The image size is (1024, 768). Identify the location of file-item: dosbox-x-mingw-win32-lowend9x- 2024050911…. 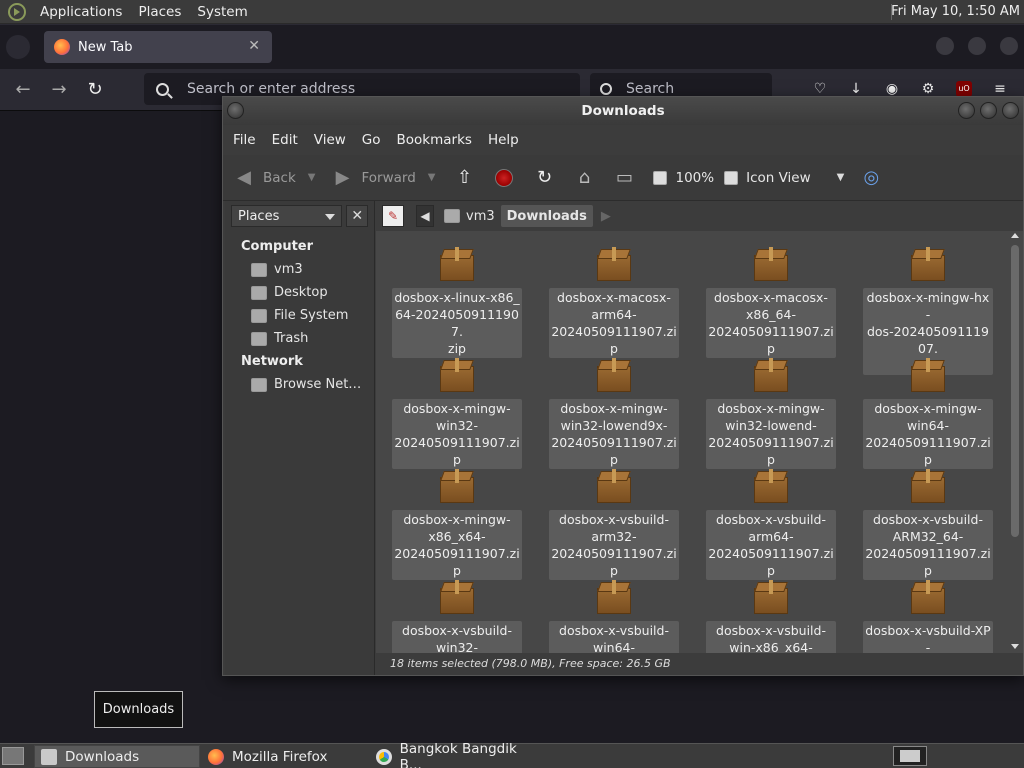
(614, 407).